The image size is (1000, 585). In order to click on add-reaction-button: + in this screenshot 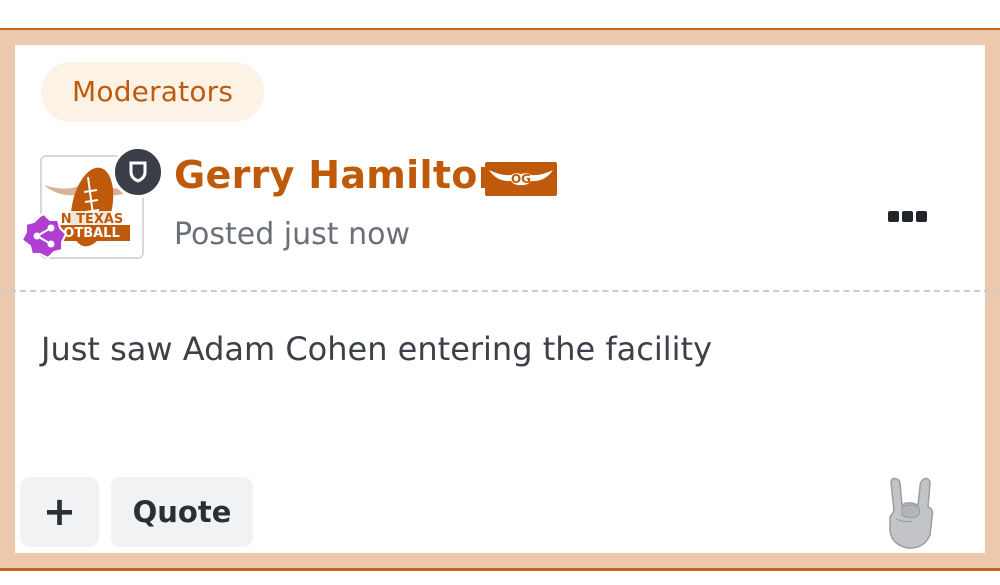, I will do `click(59, 512)`.